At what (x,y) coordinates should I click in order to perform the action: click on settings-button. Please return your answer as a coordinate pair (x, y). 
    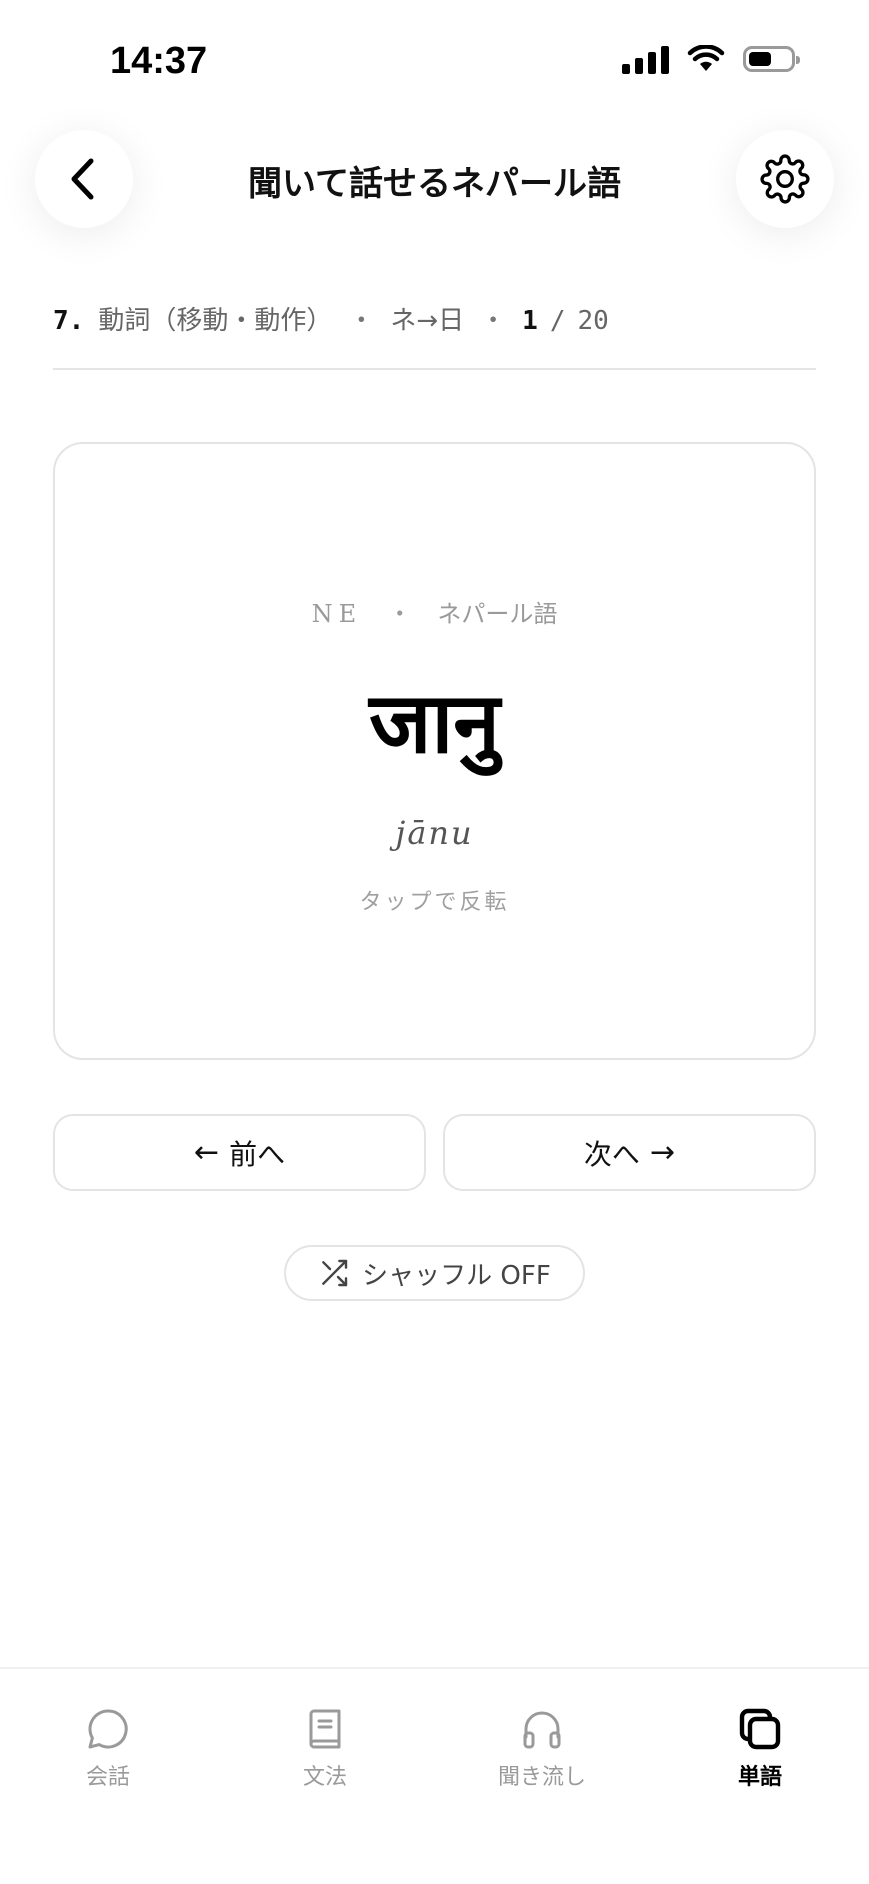
    Looking at the image, I should click on (785, 179).